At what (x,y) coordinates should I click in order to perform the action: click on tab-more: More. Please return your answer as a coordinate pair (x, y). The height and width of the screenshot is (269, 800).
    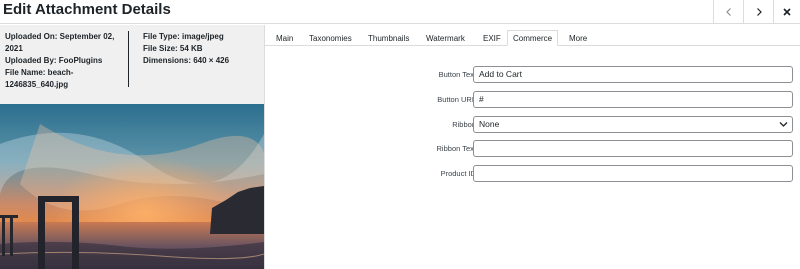
    Looking at the image, I should click on (578, 39).